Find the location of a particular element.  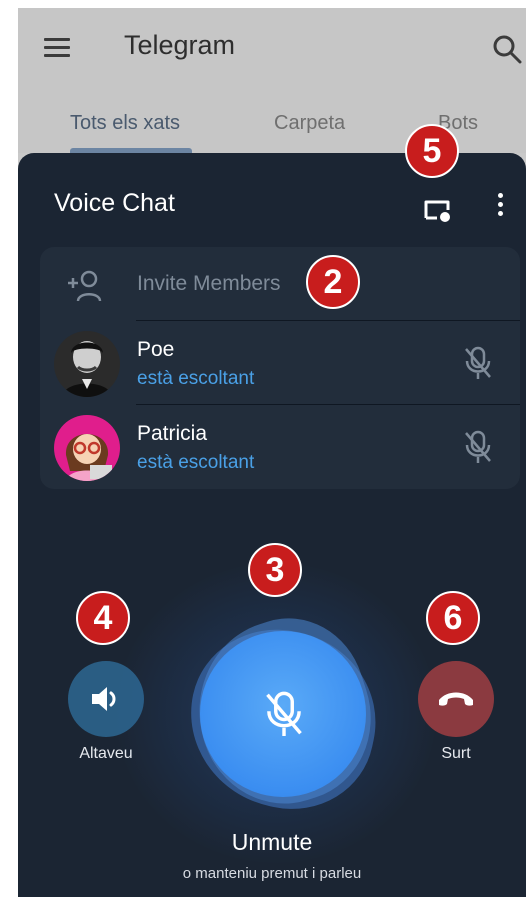

more-vertical-icon is located at coordinates (500, 210).